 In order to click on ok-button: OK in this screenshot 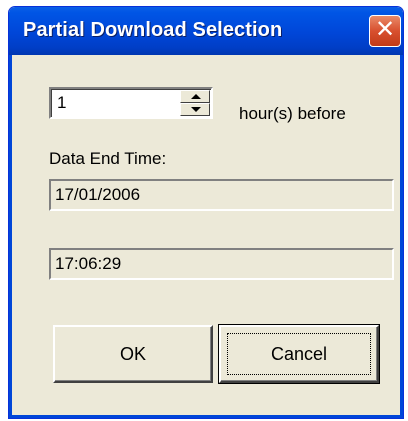, I will do `click(133, 354)`.